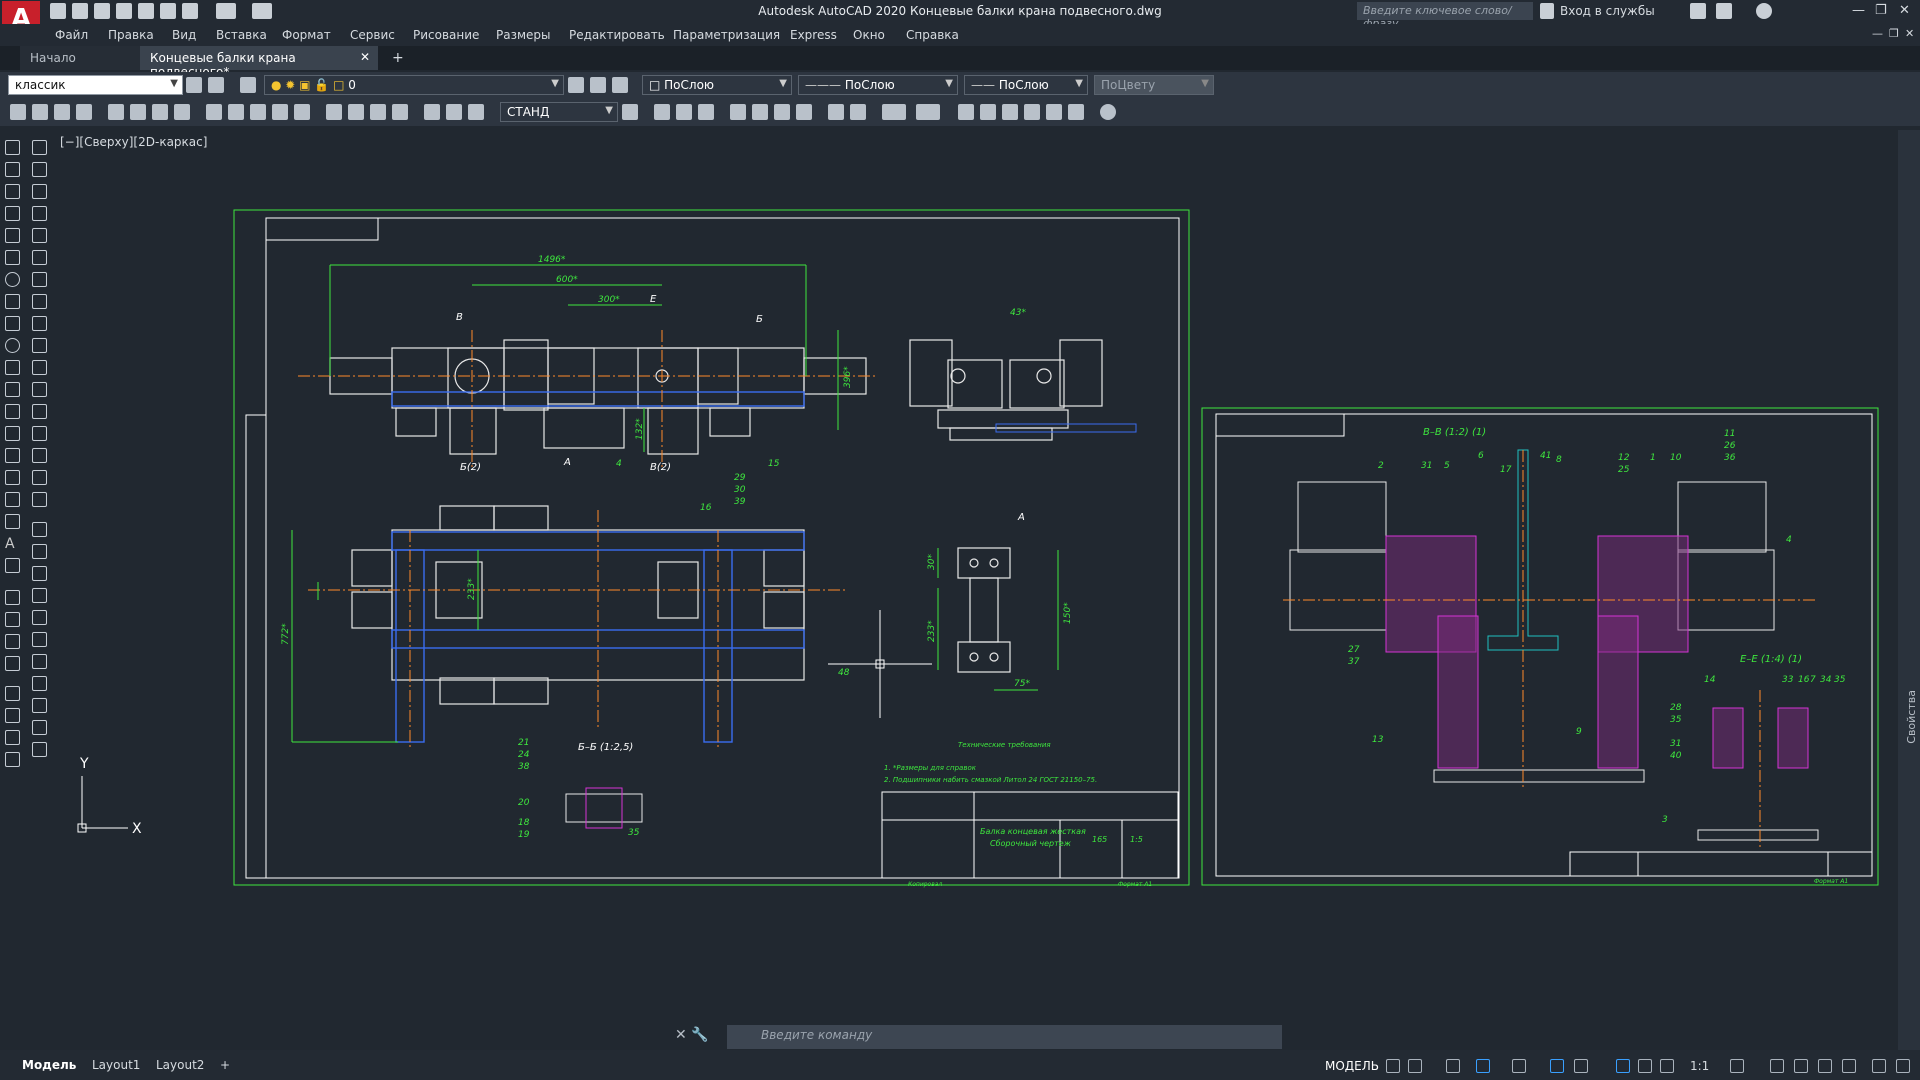 The image size is (1920, 1080). Describe the element at coordinates (12, 663) in the screenshot. I see `draworder-icon` at that location.